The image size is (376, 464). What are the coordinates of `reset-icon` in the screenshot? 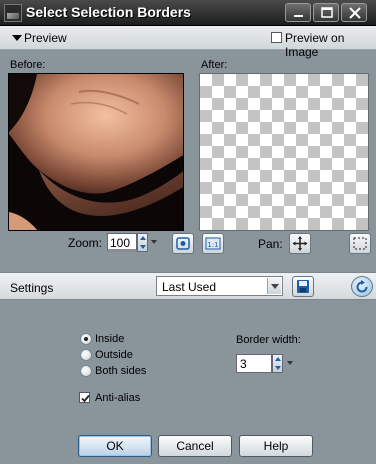 It's located at (362, 286).